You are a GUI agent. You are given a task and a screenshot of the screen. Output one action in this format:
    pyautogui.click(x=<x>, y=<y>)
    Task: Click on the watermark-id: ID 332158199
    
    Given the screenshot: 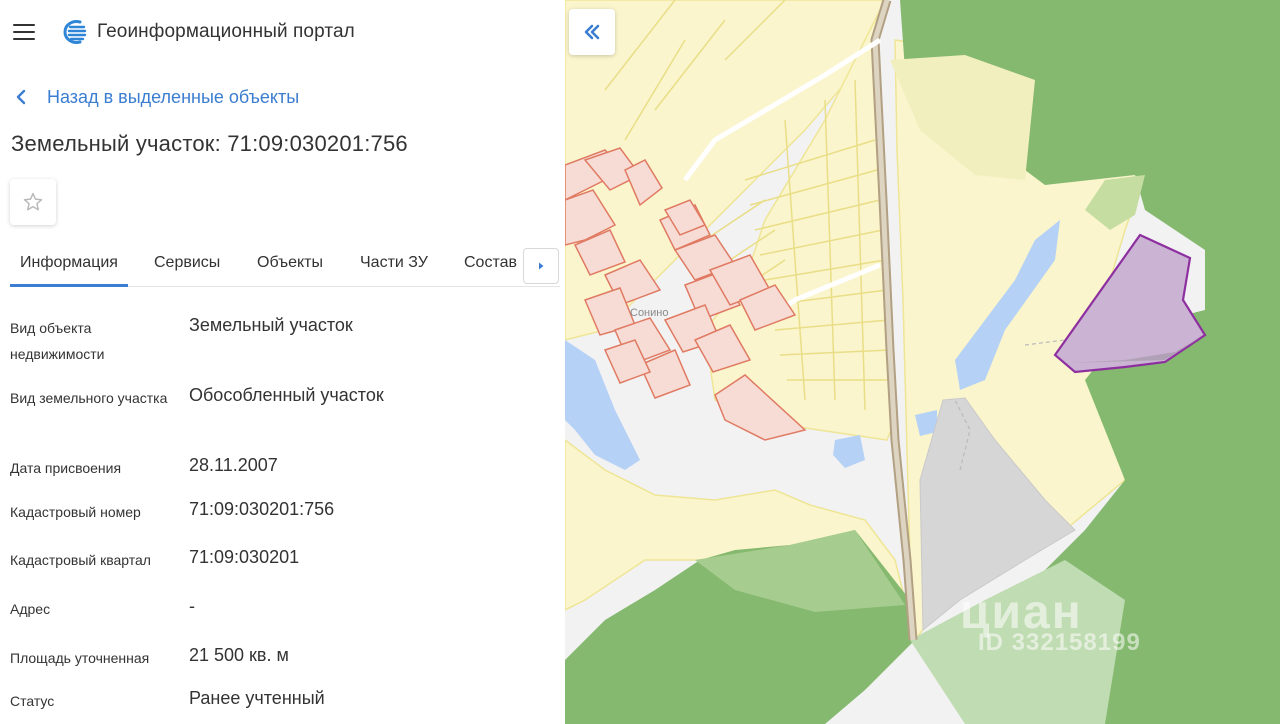 What is the action you would take?
    pyautogui.click(x=1059, y=642)
    